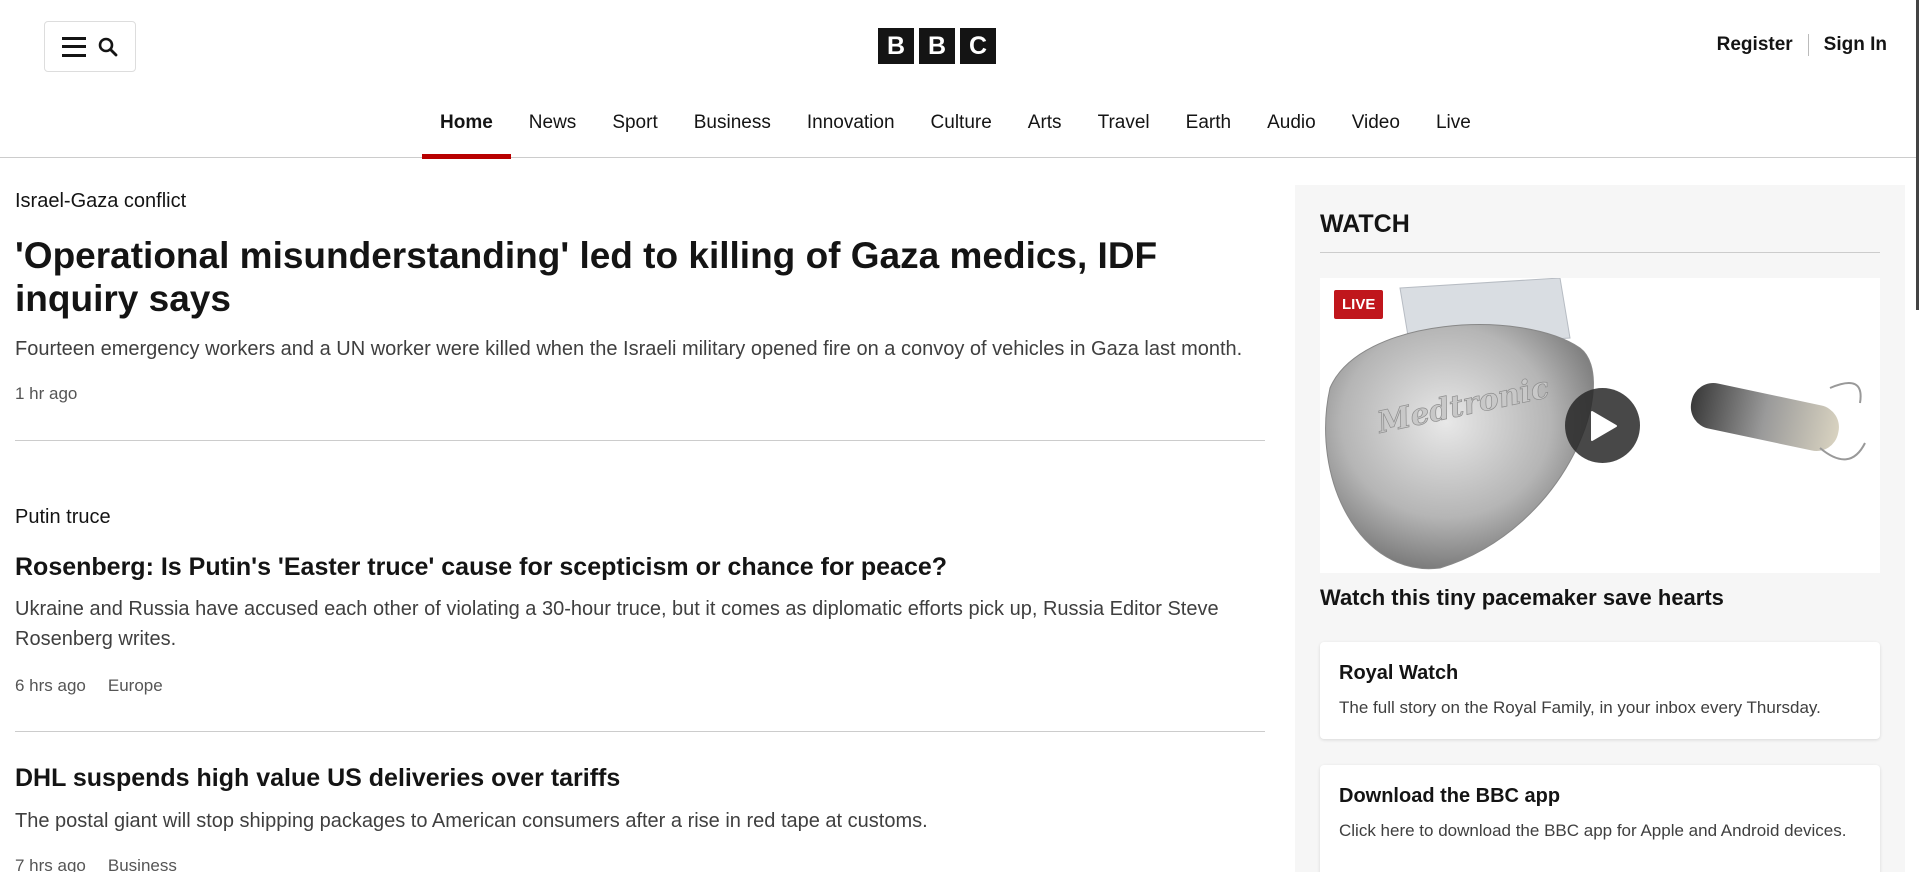 The width and height of the screenshot is (1919, 872). What do you see at coordinates (1291, 129) in the screenshot?
I see `nav-audio: Audio` at bounding box center [1291, 129].